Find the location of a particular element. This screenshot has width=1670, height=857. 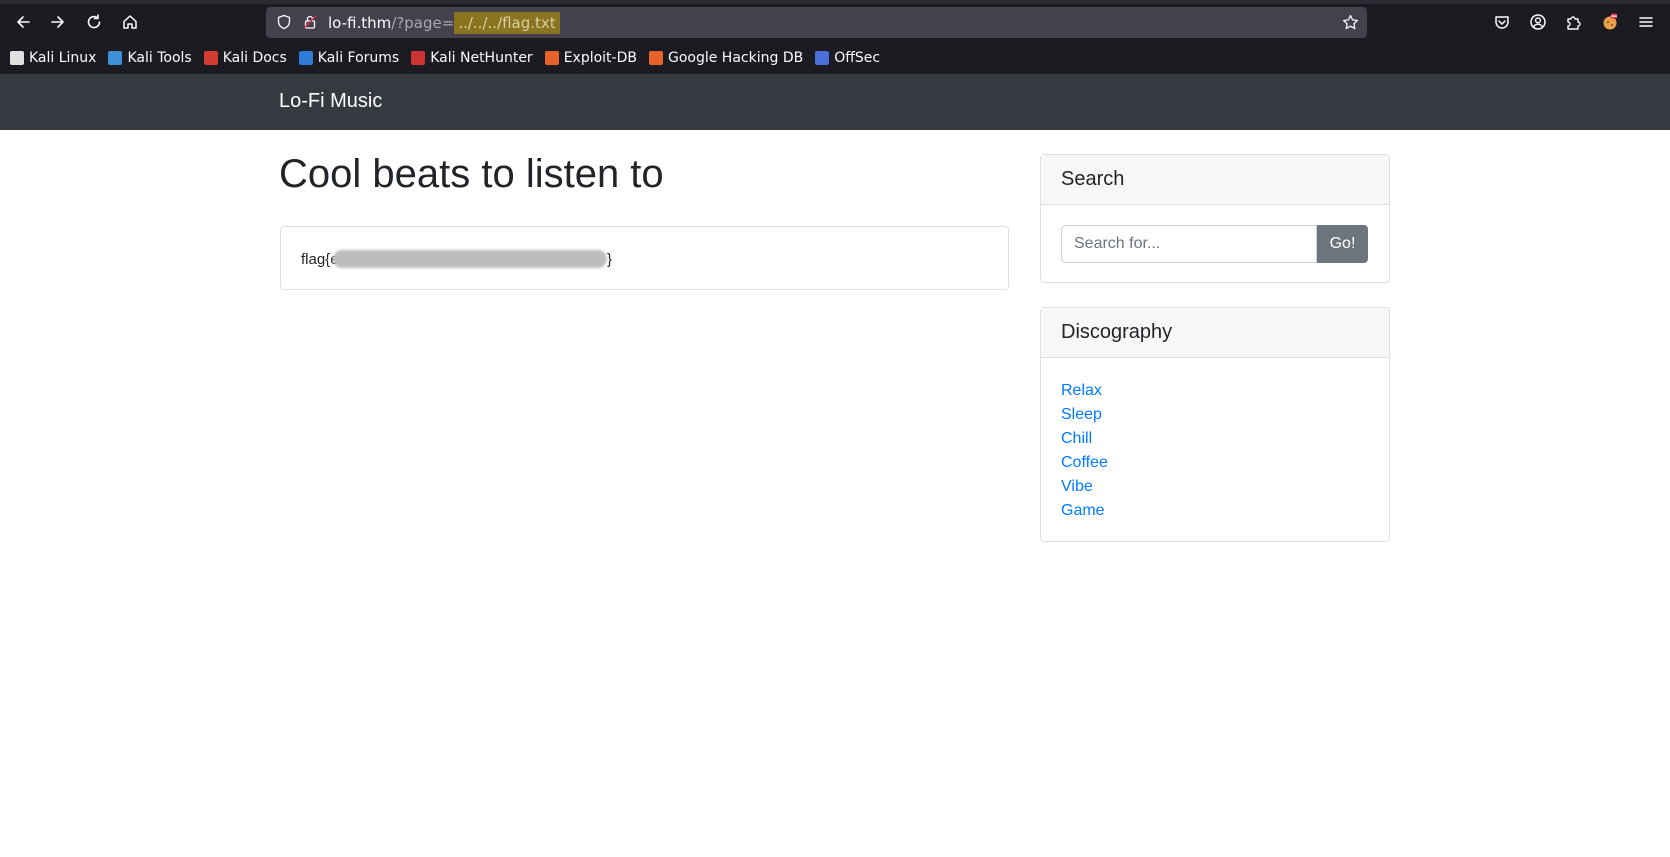

list-item: Game is located at coordinates (1084, 511).